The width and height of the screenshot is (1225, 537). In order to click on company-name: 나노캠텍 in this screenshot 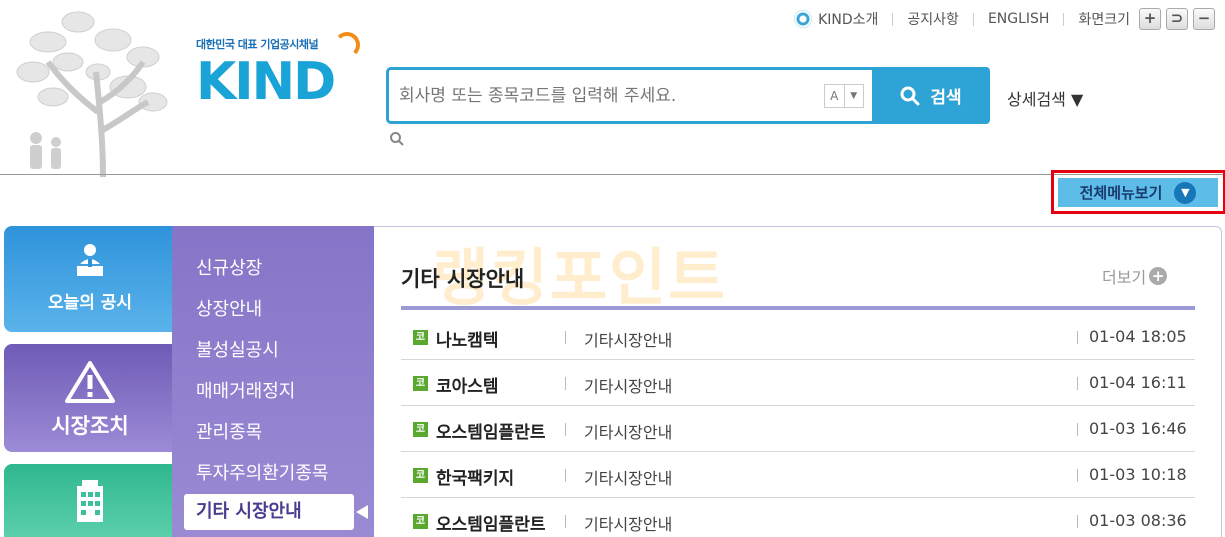, I will do `click(467, 338)`.